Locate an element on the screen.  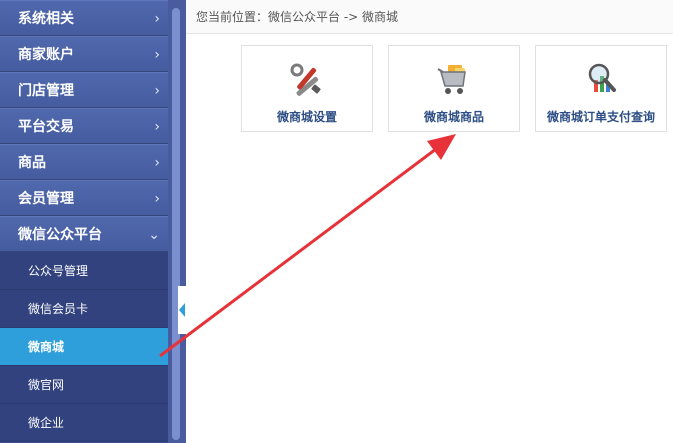
sidebar-subitem-micro-website: 微官网 is located at coordinates (84, 385).